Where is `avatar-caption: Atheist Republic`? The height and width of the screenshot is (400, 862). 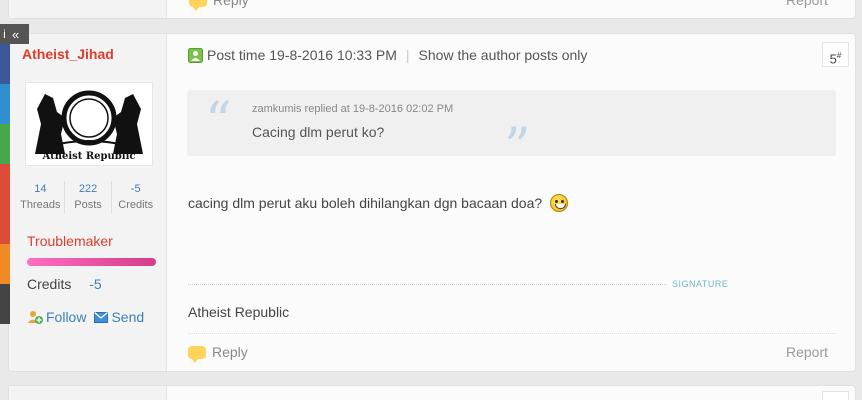
avatar-caption: Atheist Republic is located at coordinates (89, 156).